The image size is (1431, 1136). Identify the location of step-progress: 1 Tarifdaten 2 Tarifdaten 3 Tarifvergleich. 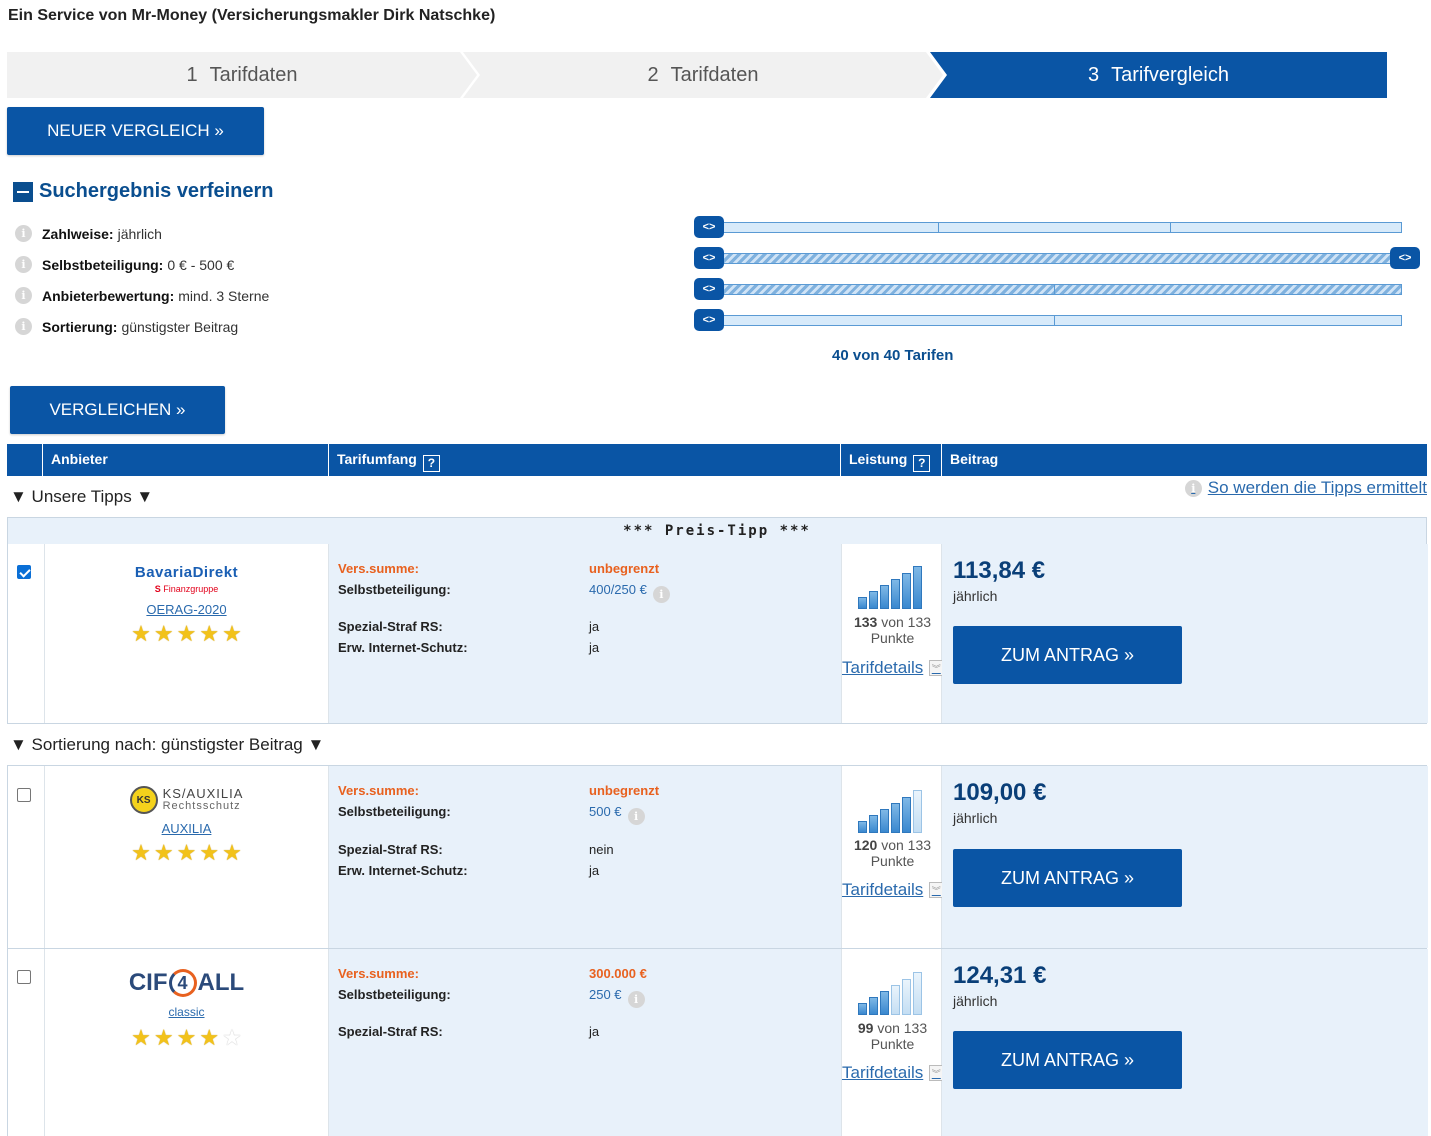
(697, 75).